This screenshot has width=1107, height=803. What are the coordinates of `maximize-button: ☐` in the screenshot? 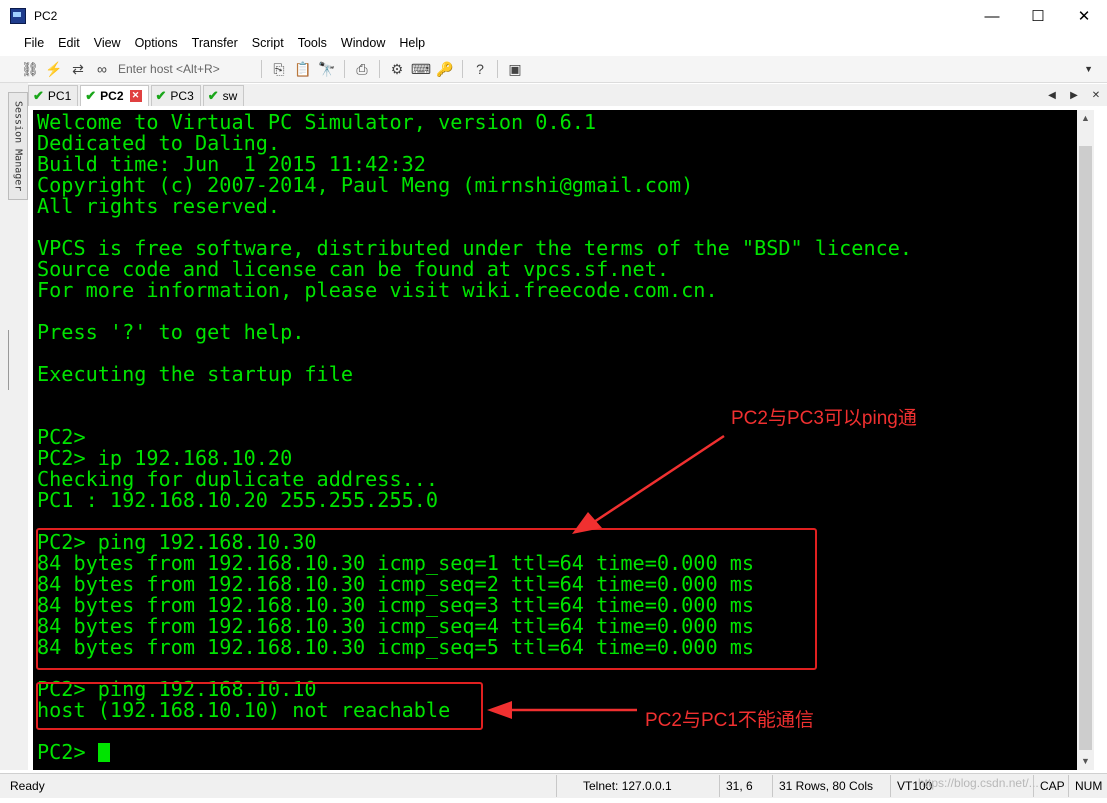 It's located at (1038, 16).